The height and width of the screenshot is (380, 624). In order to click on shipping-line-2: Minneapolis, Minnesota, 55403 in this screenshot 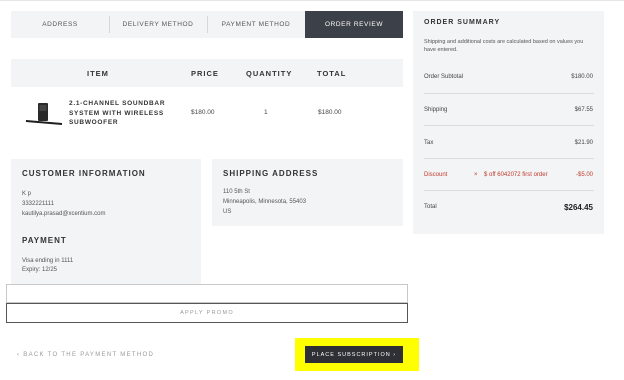, I will do `click(265, 202)`.